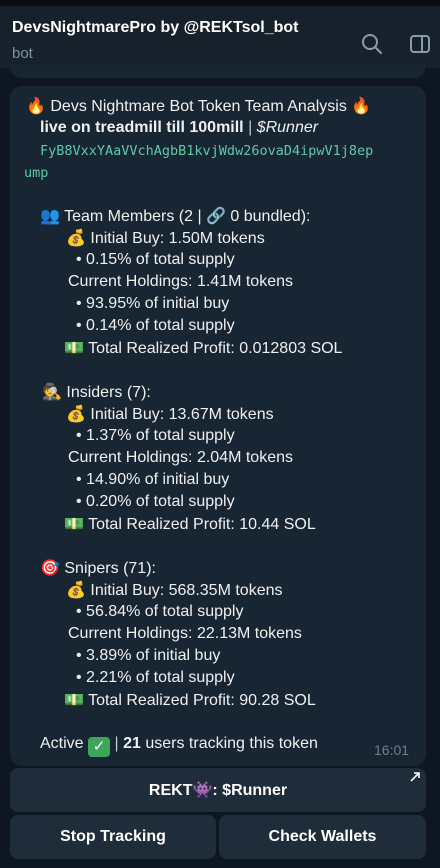 This screenshot has height=868, width=440. I want to click on chat-title: DevsNightmarePro by @REKTsol_bot, so click(155, 28).